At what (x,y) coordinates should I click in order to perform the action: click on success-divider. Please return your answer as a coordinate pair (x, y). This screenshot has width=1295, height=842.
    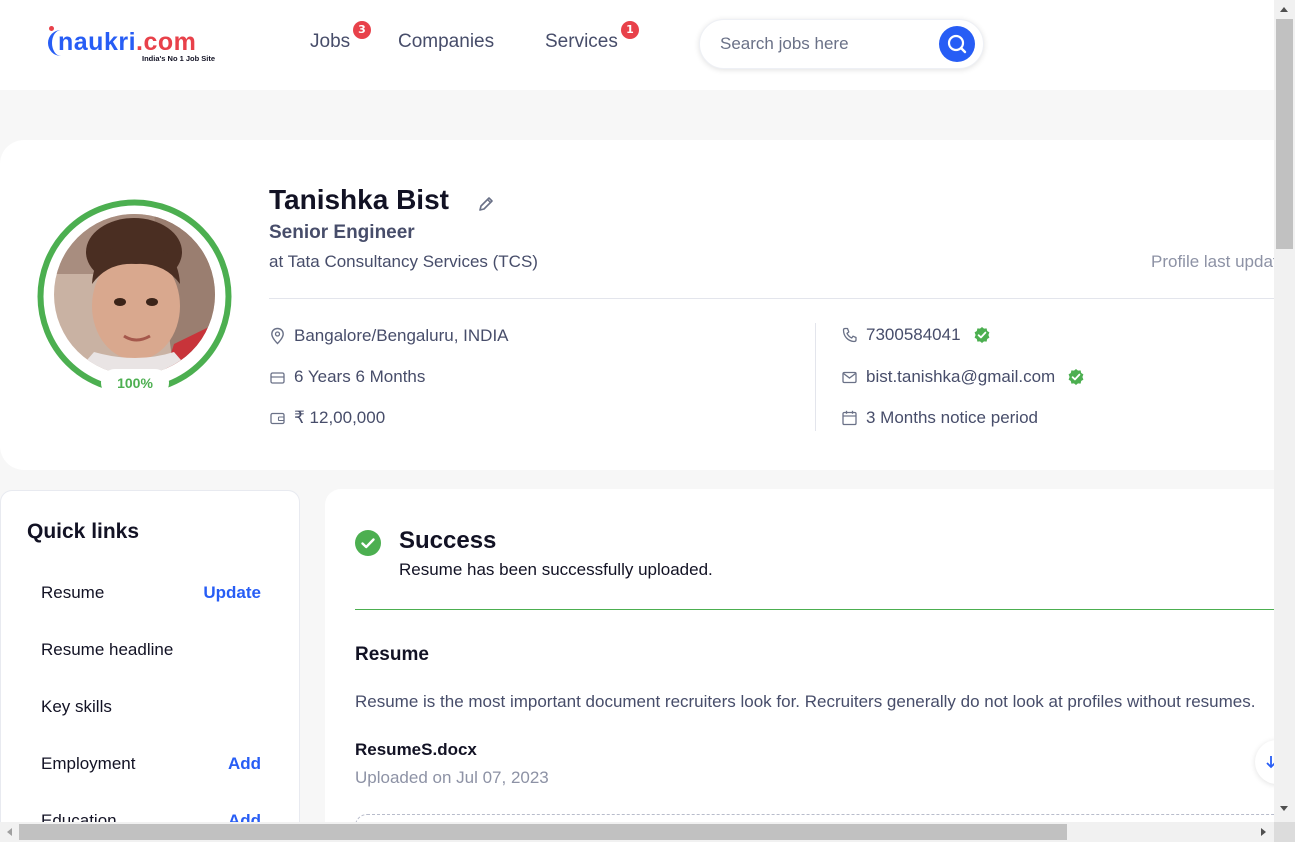
    Looking at the image, I should click on (814, 609).